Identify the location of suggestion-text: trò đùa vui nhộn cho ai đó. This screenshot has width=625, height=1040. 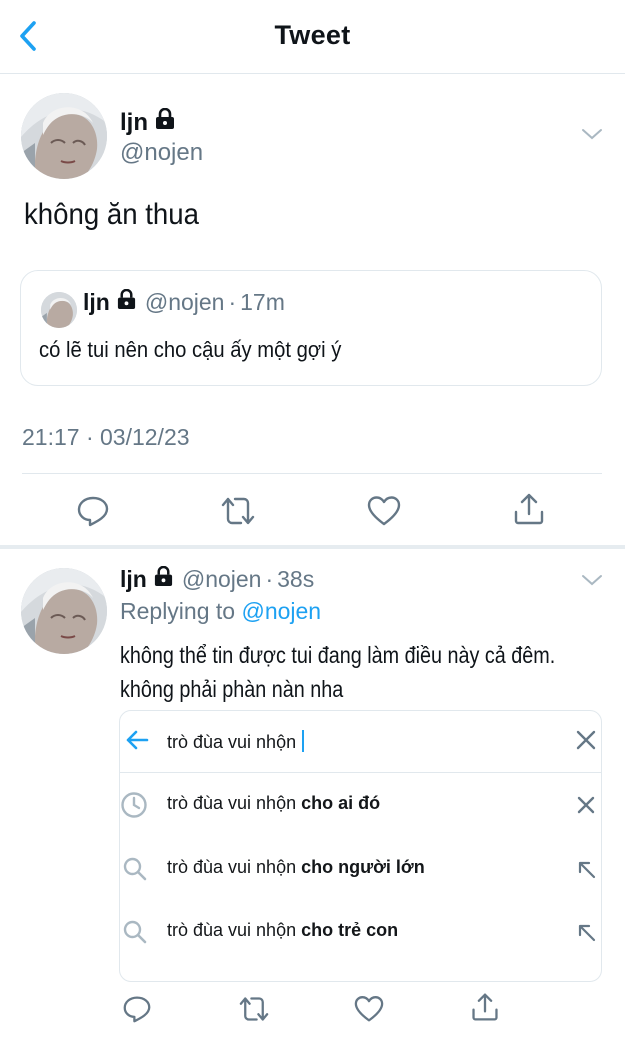
(274, 803).